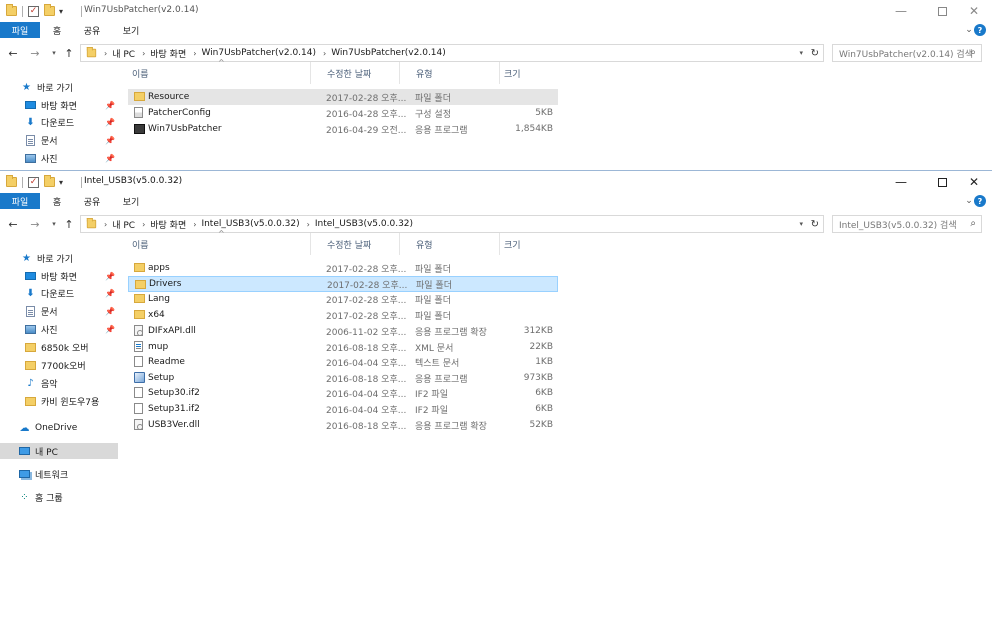  What do you see at coordinates (59, 365) in the screenshot?
I see `sidebar-item-7700k: 7700k오버` at bounding box center [59, 365].